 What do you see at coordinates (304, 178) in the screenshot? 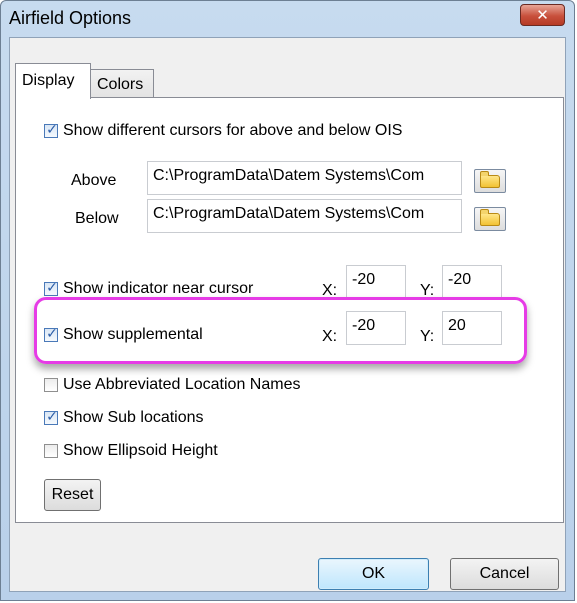
I see `above-path-field: C:\ProgramData\Datem Systems\Com` at bounding box center [304, 178].